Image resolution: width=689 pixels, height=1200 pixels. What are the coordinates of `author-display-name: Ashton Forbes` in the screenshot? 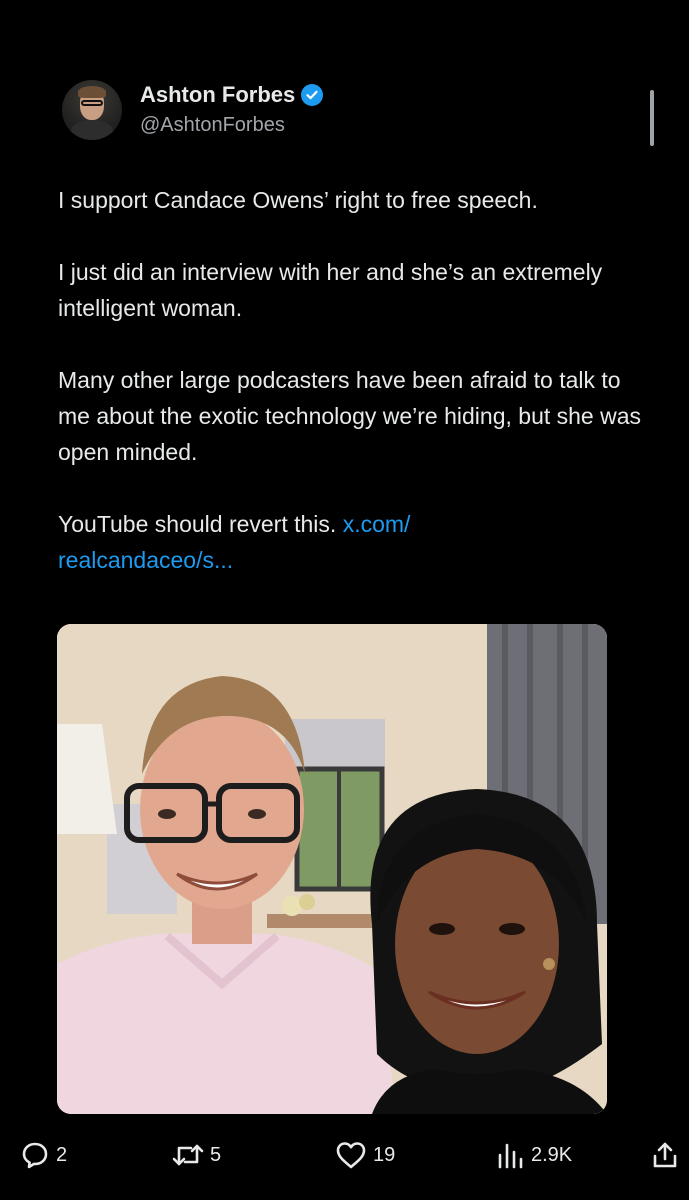 It's located at (217, 95).